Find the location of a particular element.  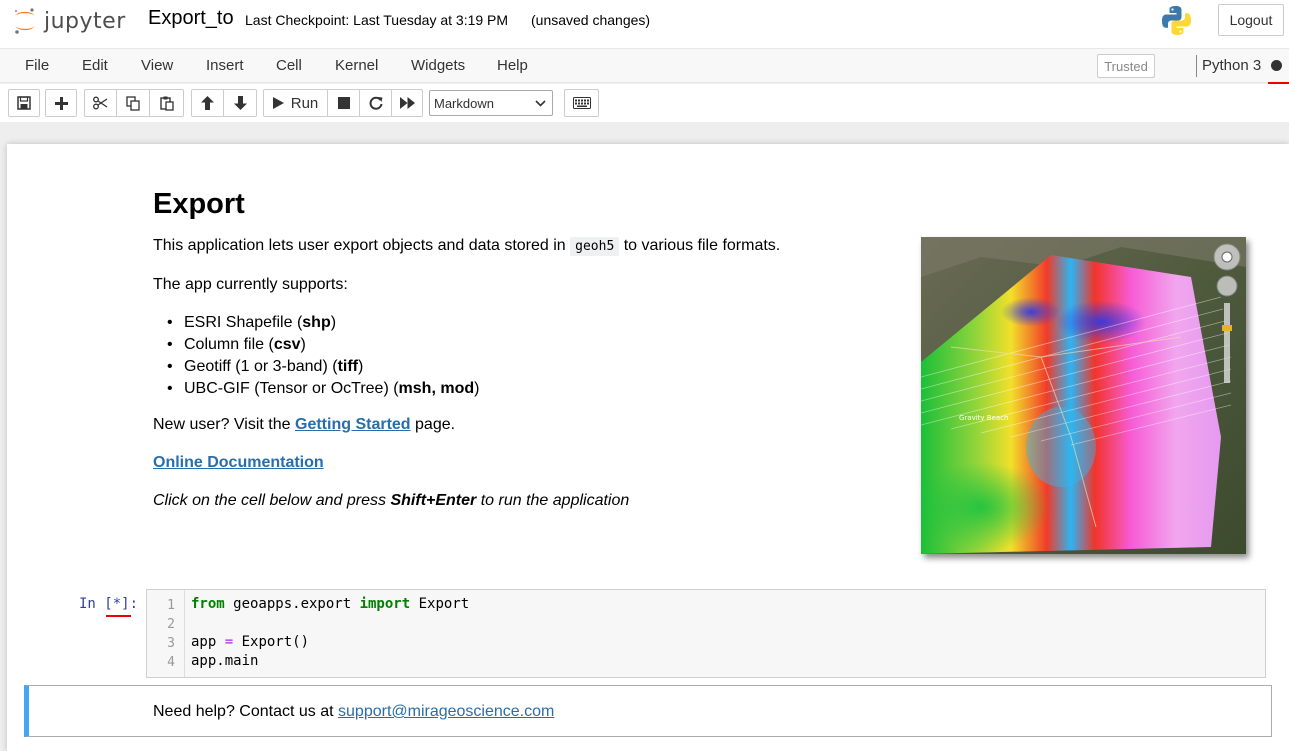

menu-view: View is located at coordinates (157, 65).